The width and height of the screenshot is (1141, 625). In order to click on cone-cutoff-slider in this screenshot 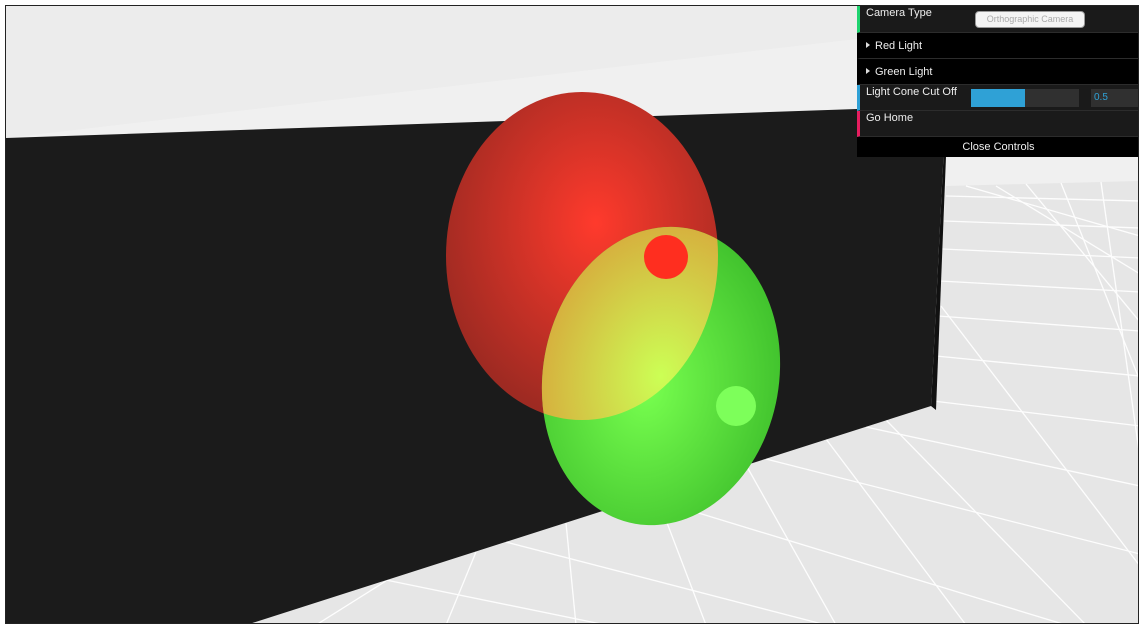, I will do `click(1025, 98)`.